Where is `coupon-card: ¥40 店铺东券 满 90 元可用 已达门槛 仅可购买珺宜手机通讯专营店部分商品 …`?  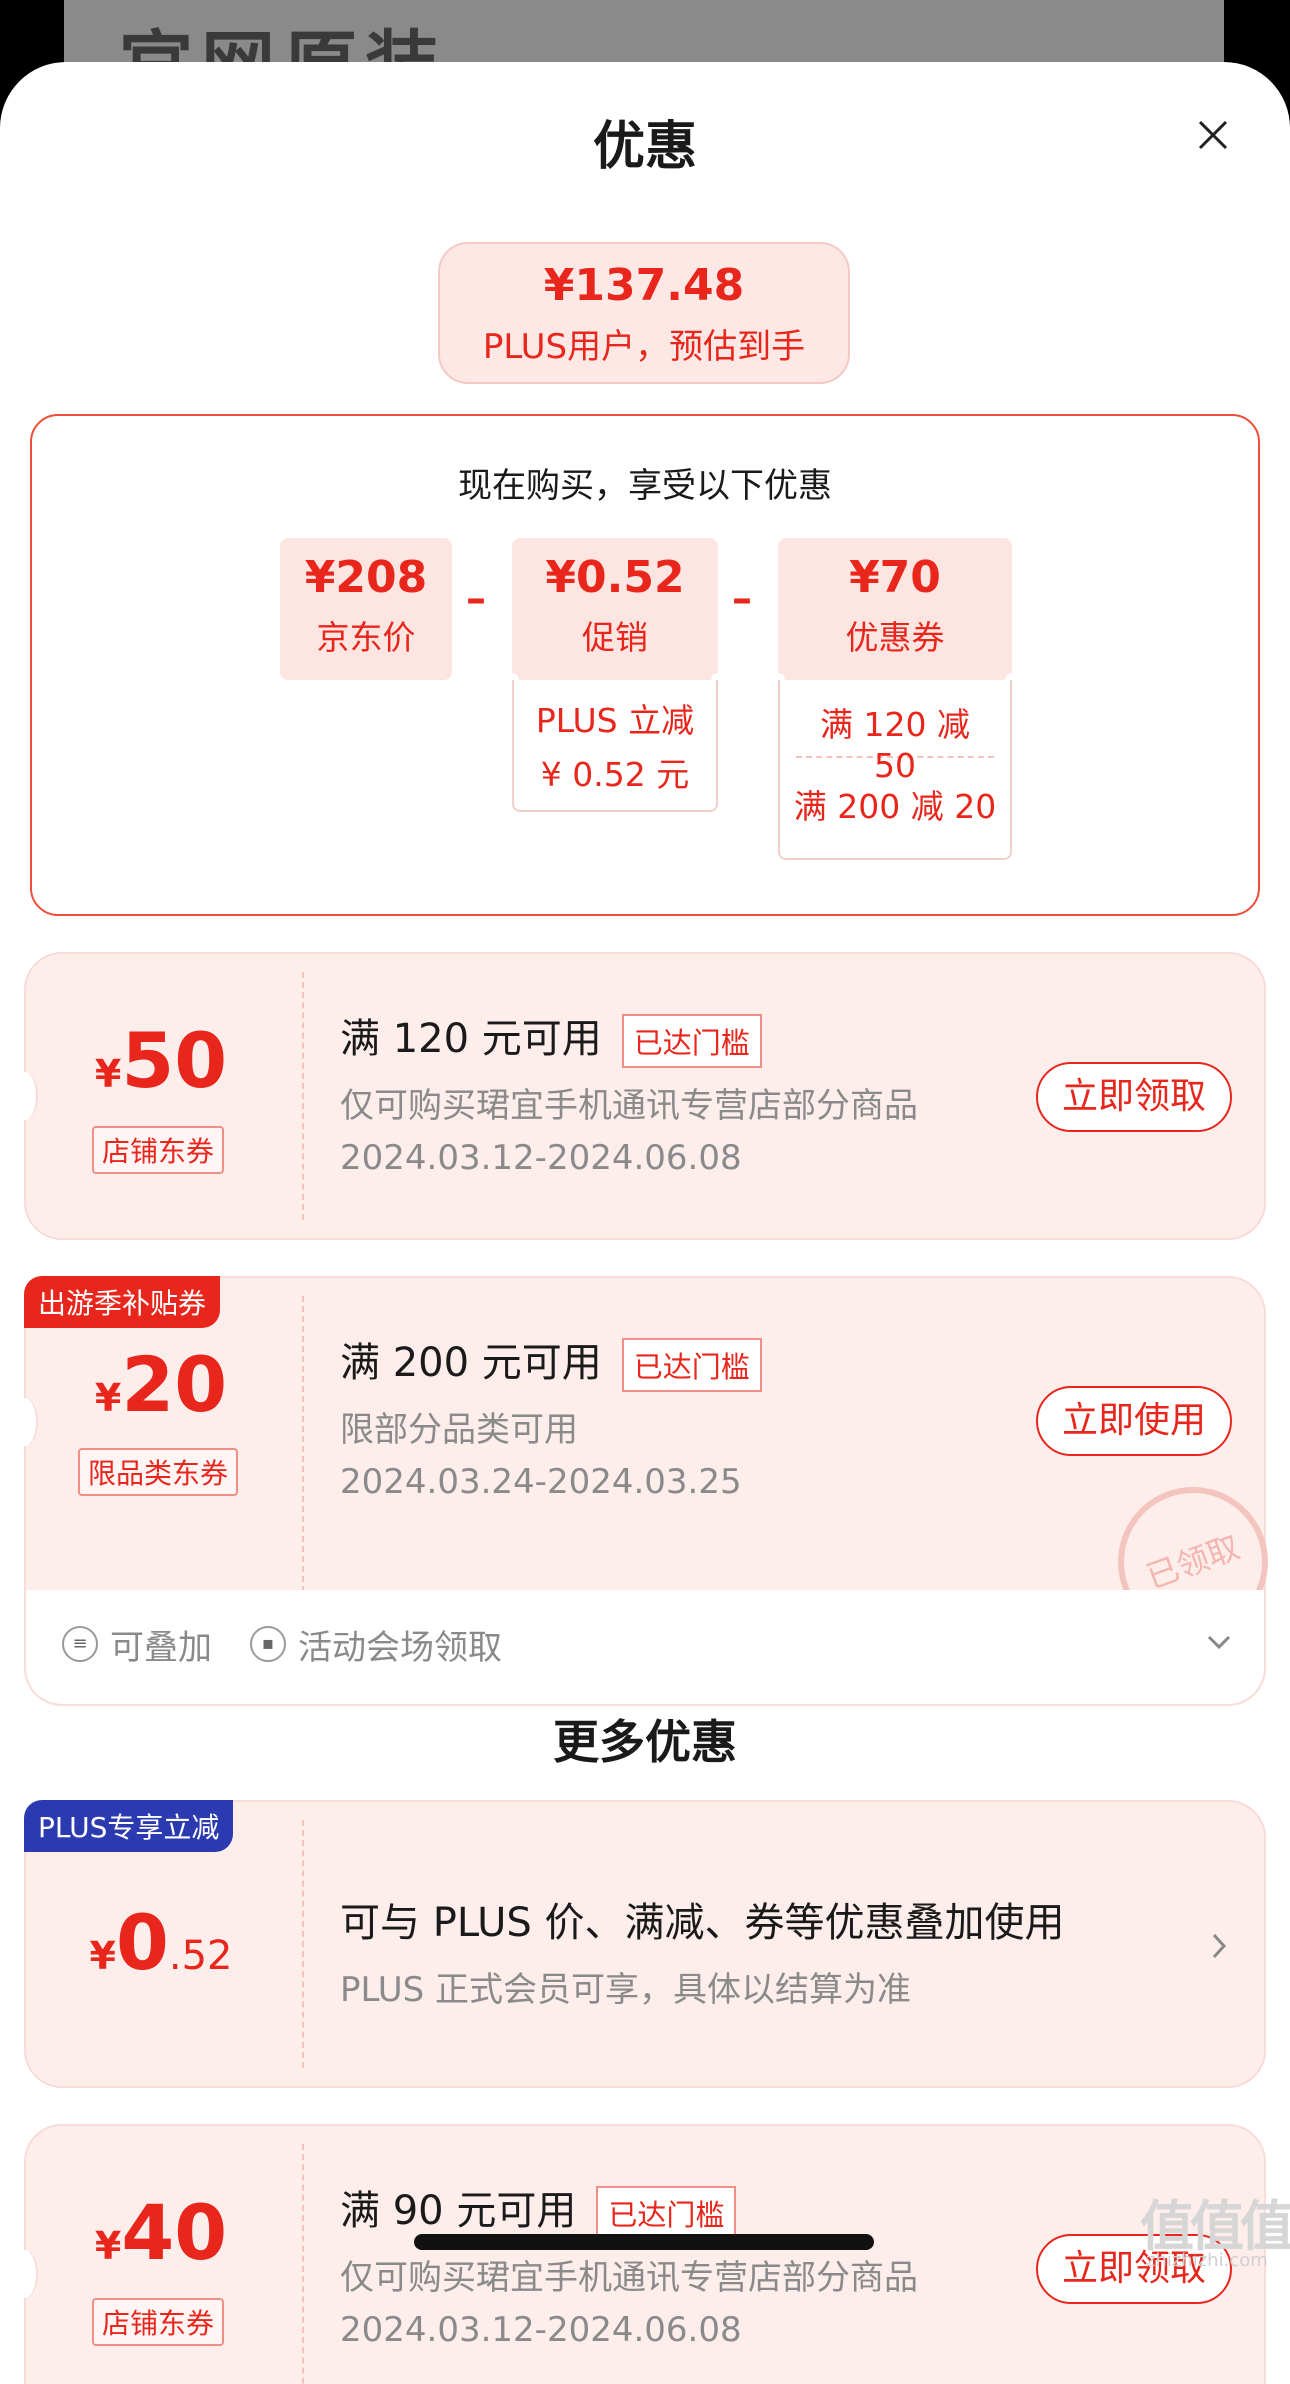
coupon-card: ¥40 店铺东券 满 90 元可用 已达门槛 仅可购买珺宜手机通讯专营店部分商品 … is located at coordinates (639, 2254).